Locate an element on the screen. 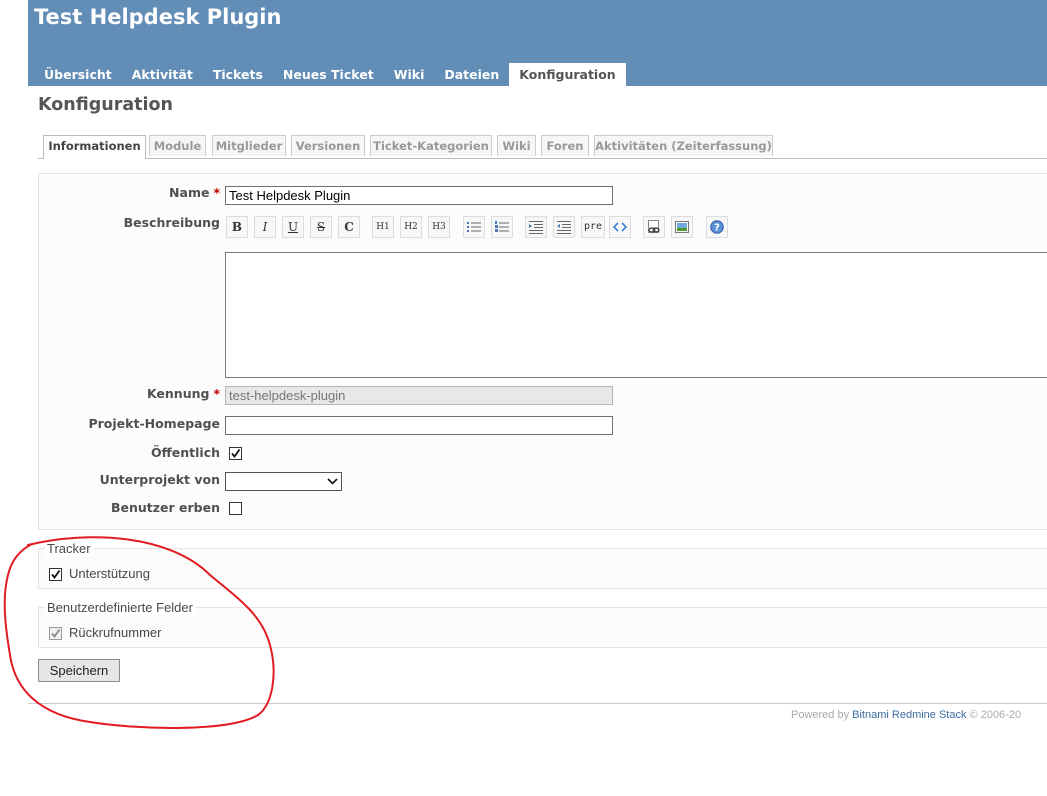 The height and width of the screenshot is (796, 1047). save-button: Speichern is located at coordinates (79, 670).